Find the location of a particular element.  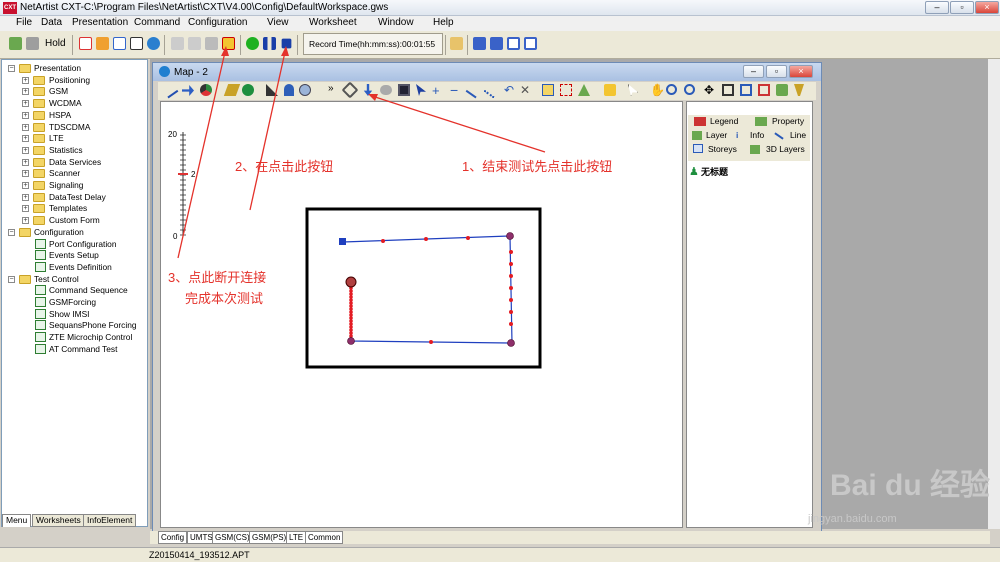

annotation-step-3-line2: 完成本次测试 is located at coordinates (224, 298).